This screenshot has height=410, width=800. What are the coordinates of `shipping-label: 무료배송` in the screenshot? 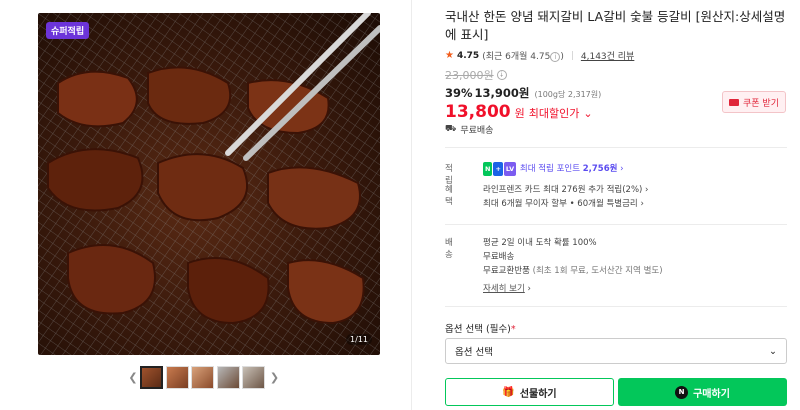 It's located at (477, 131).